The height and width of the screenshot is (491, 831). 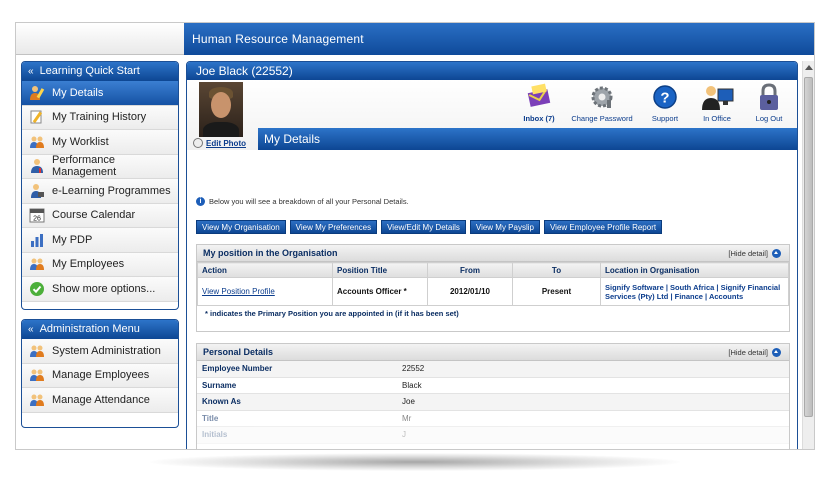 I want to click on sidebar-item-my-employees: My Employees, so click(x=100, y=264).